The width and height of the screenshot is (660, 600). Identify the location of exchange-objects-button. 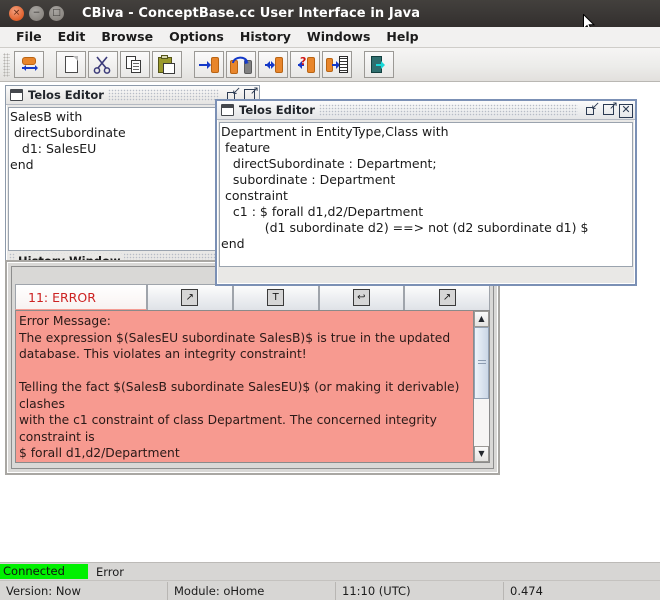
(29, 64).